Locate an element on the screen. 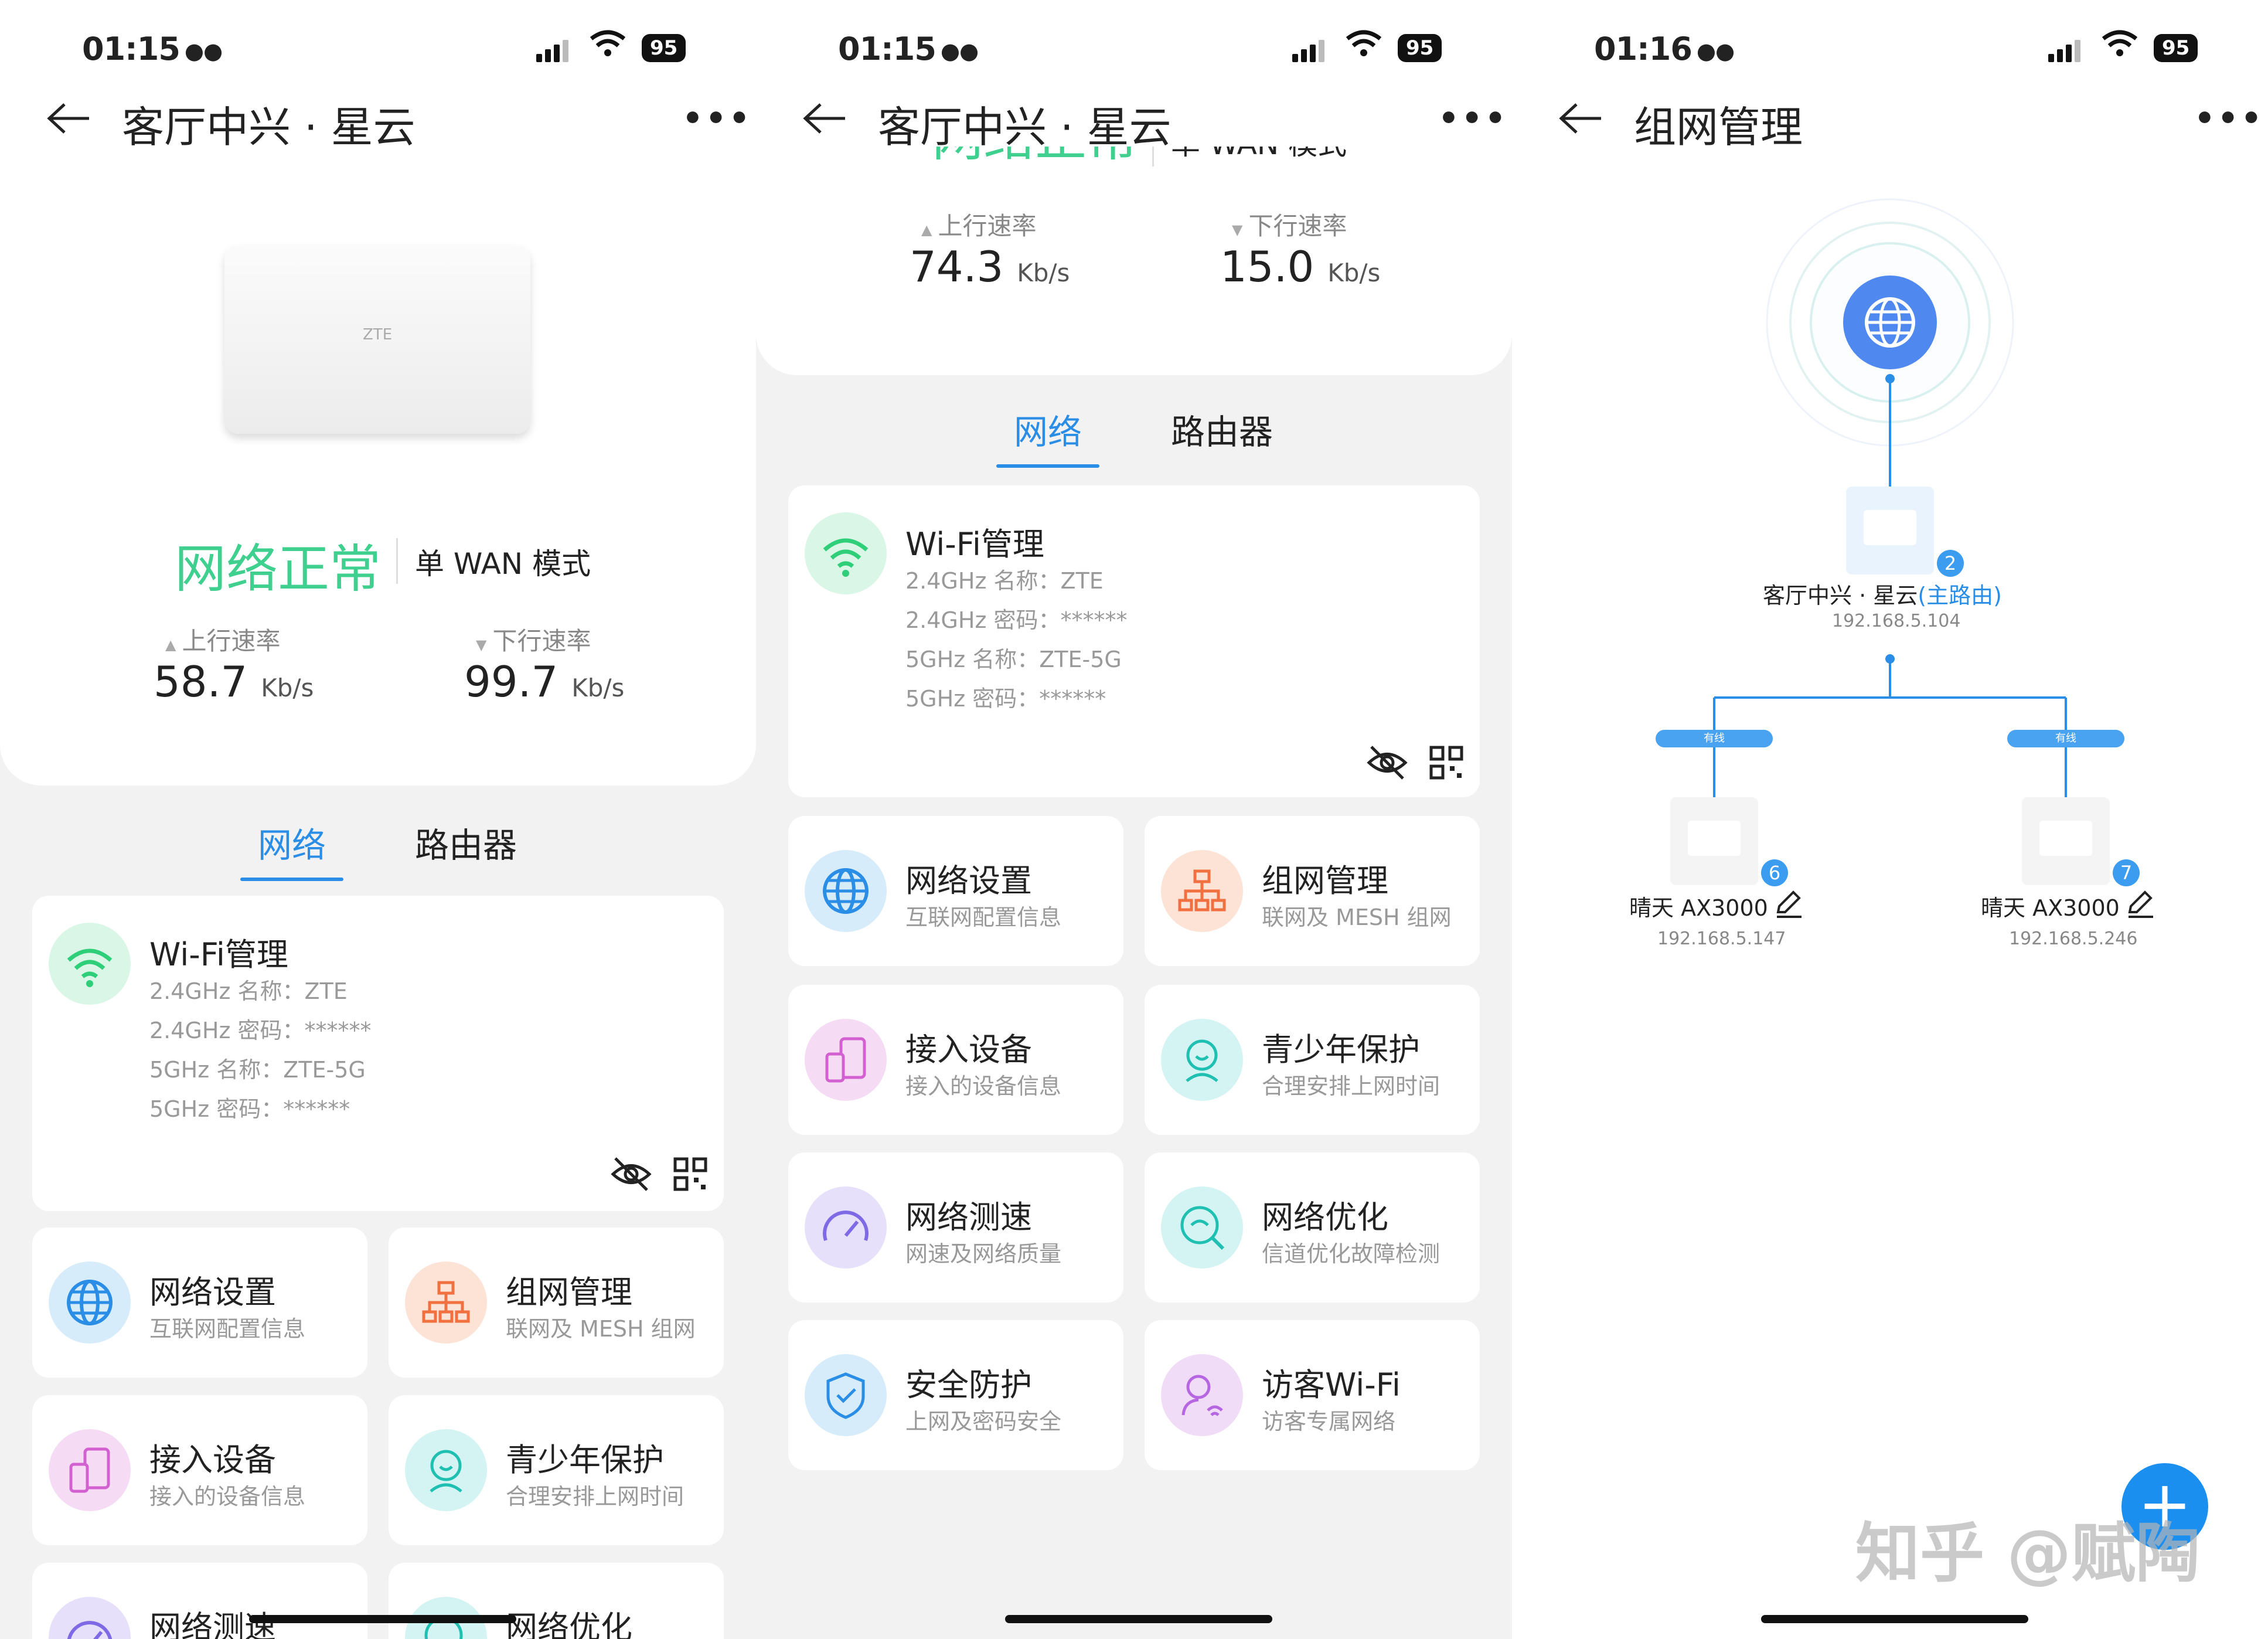  wifi-icon-circle is located at coordinates (846, 553).